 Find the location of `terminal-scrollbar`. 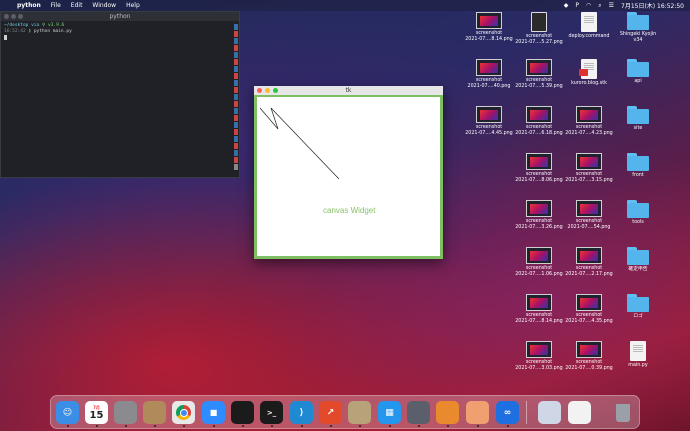

terminal-scrollbar is located at coordinates (236, 99).